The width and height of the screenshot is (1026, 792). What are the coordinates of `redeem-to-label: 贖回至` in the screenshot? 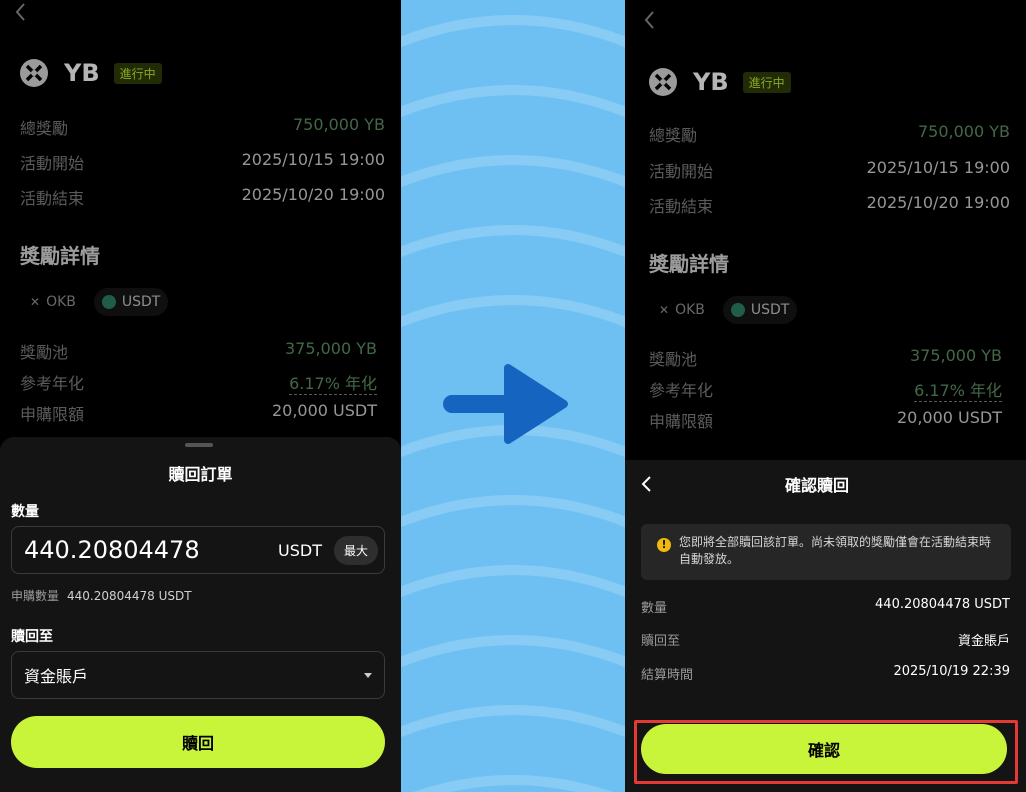 It's located at (32, 637).